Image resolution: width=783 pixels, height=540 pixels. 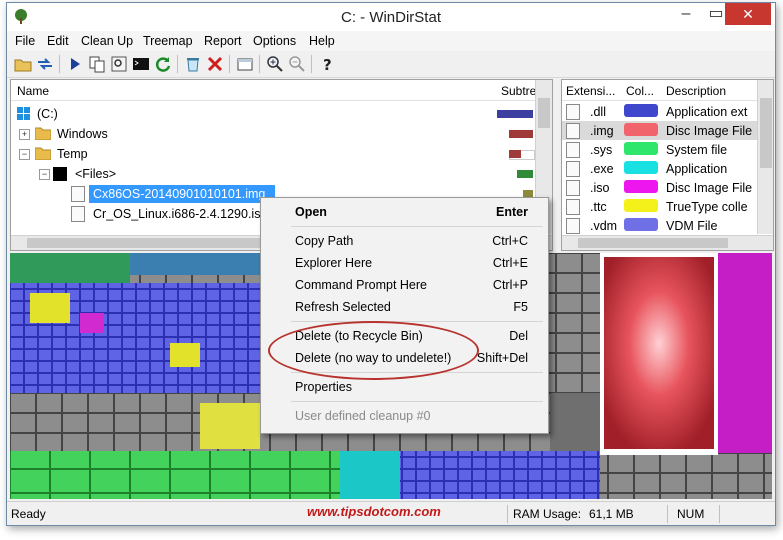 I want to click on extension-description: System file, so click(x=697, y=150).